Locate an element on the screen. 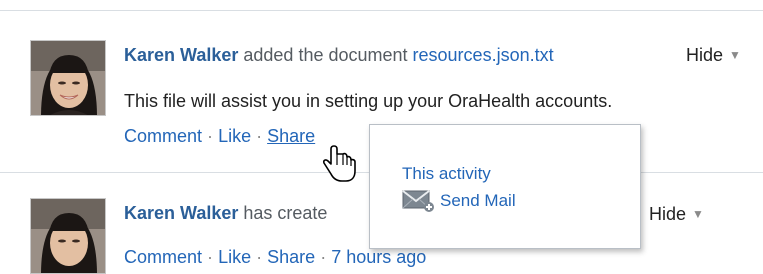  send-mail-icon is located at coordinates (418, 201).